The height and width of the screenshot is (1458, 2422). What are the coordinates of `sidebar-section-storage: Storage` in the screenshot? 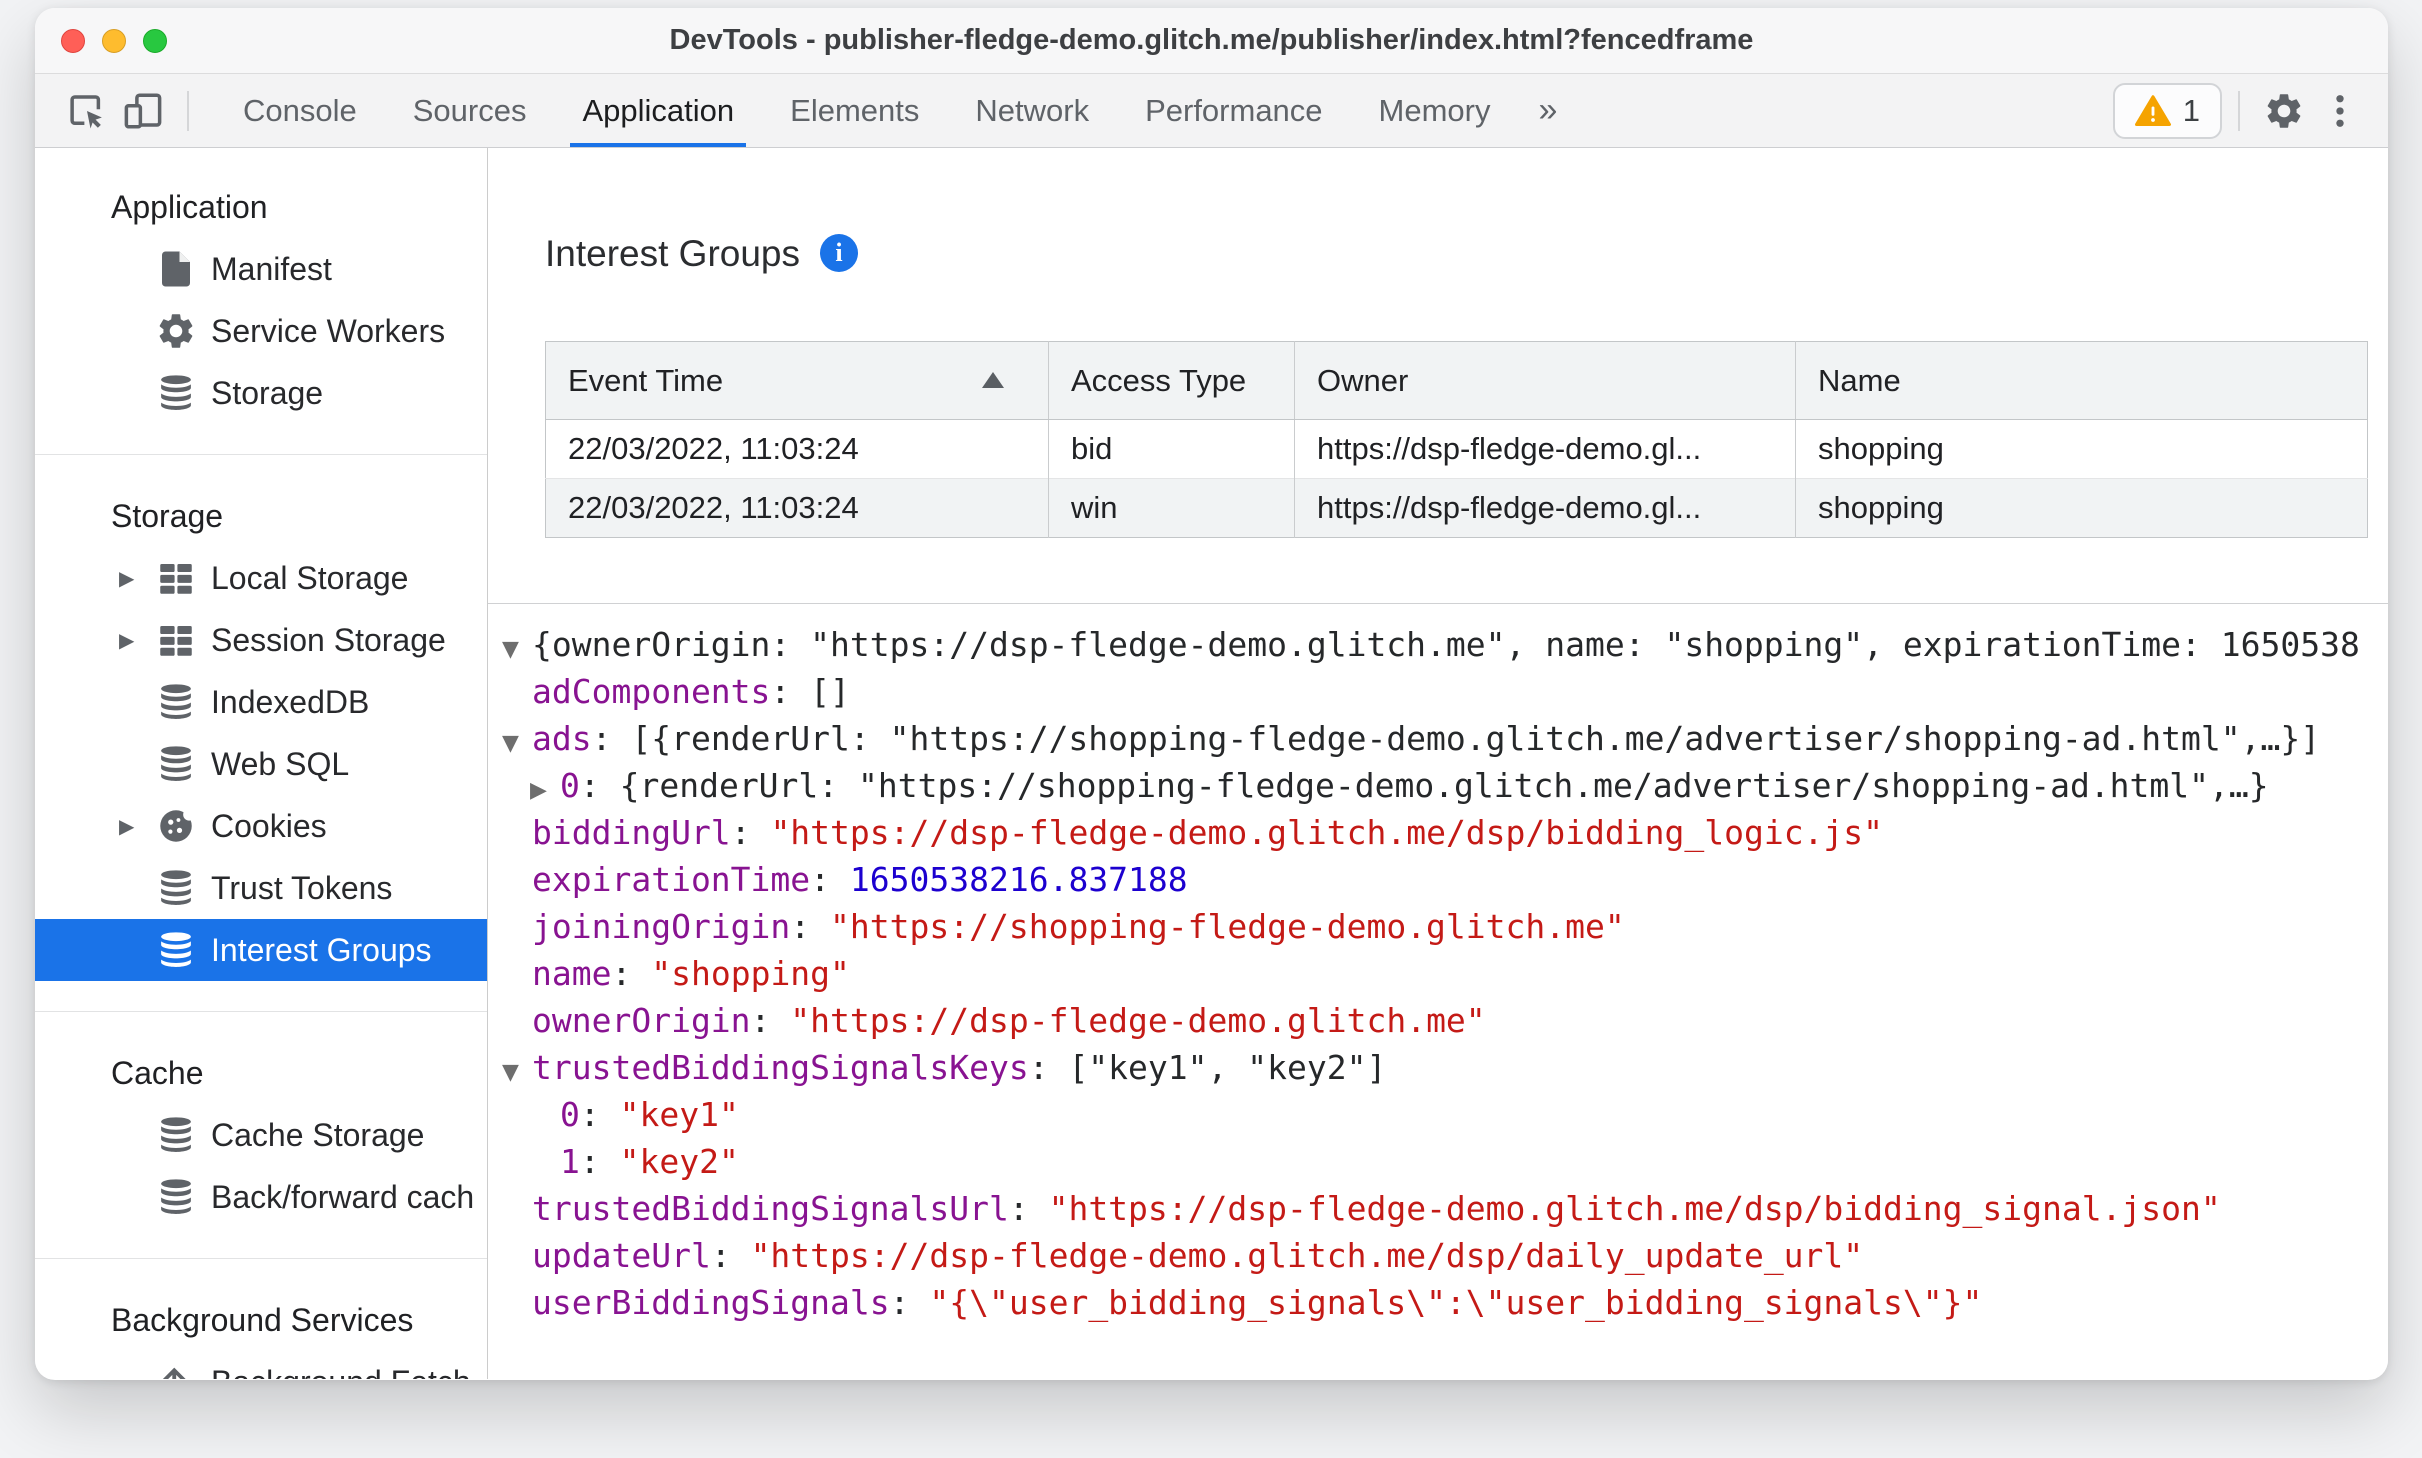 It's located at (167, 516).